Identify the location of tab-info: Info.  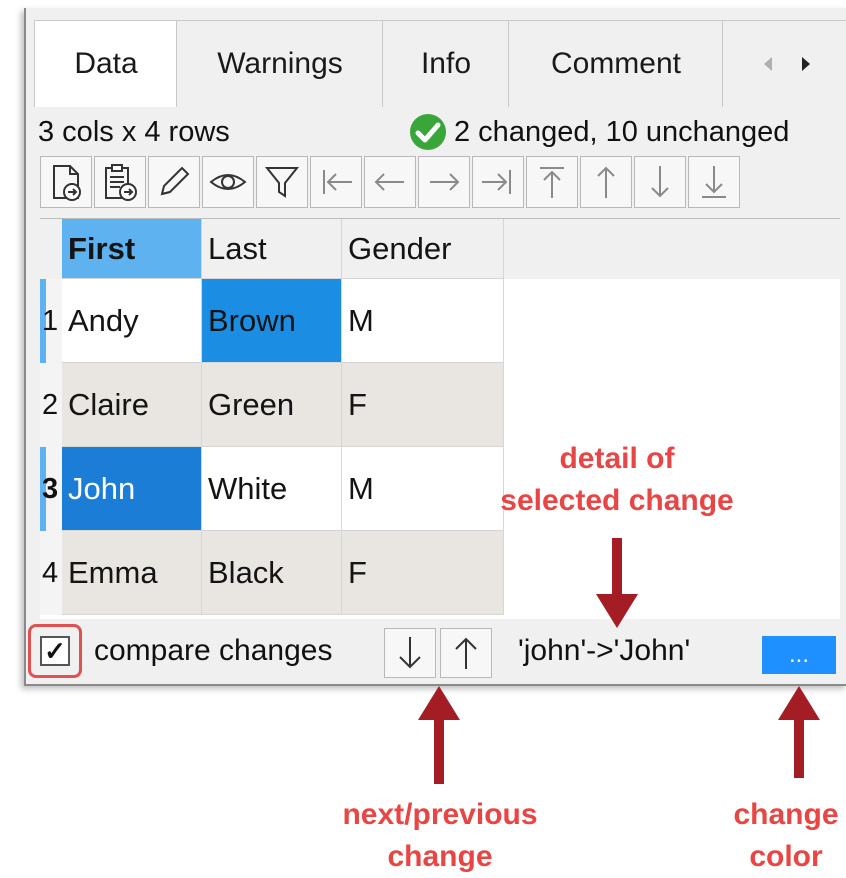
(446, 63).